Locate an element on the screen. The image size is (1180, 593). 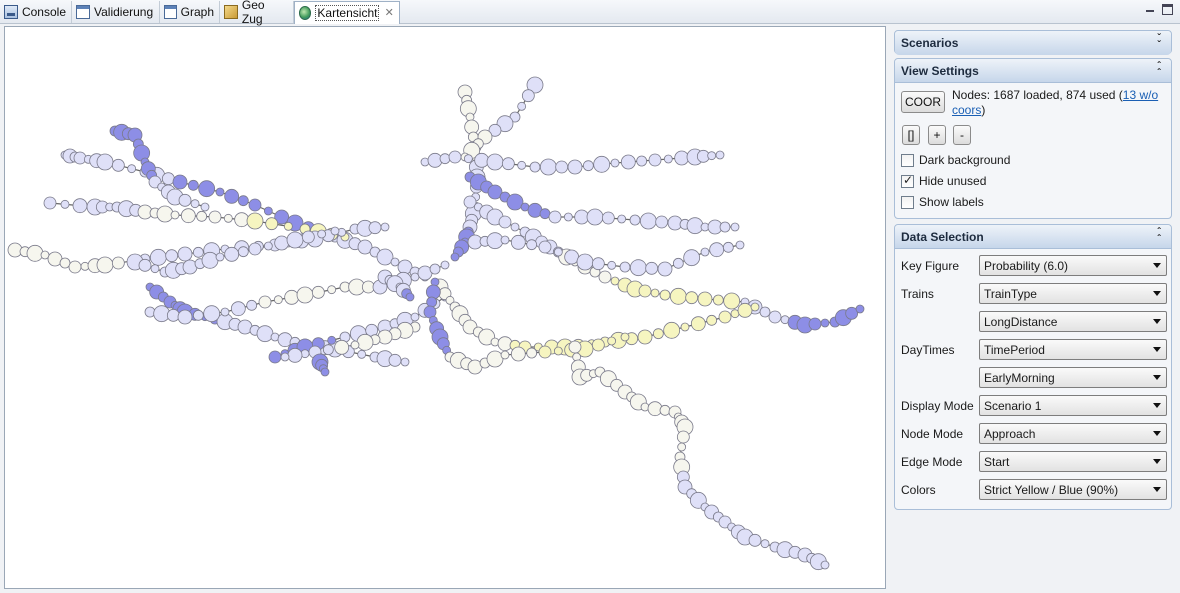
checkbox-box is located at coordinates (907, 160).